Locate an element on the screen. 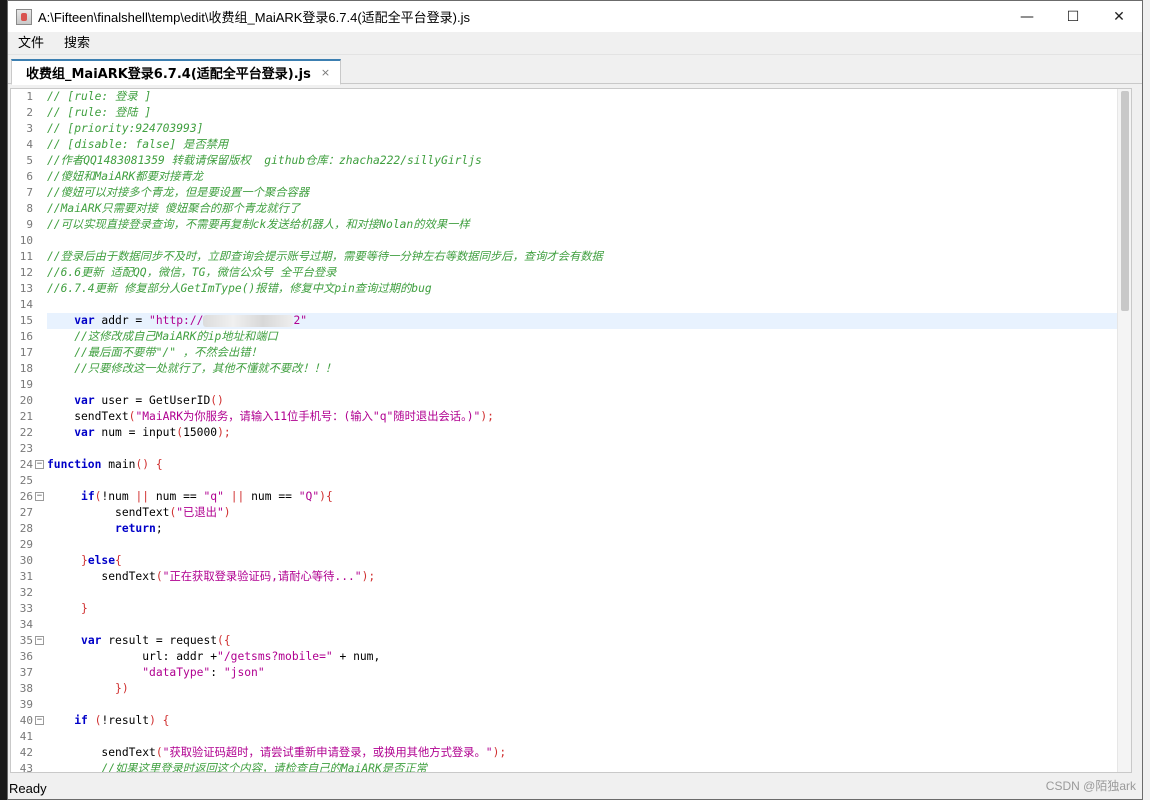 The height and width of the screenshot is (800, 1150). line-number: 36 is located at coordinates (26, 656).